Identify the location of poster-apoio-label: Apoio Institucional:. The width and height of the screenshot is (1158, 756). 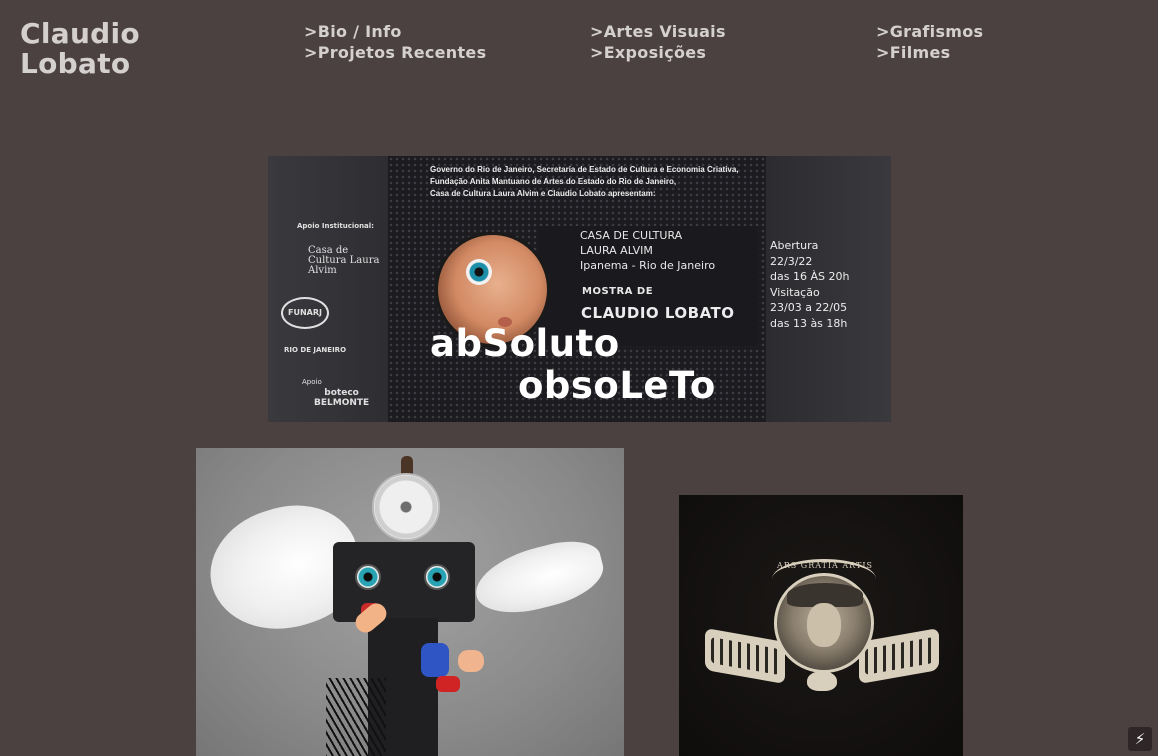
(335, 226).